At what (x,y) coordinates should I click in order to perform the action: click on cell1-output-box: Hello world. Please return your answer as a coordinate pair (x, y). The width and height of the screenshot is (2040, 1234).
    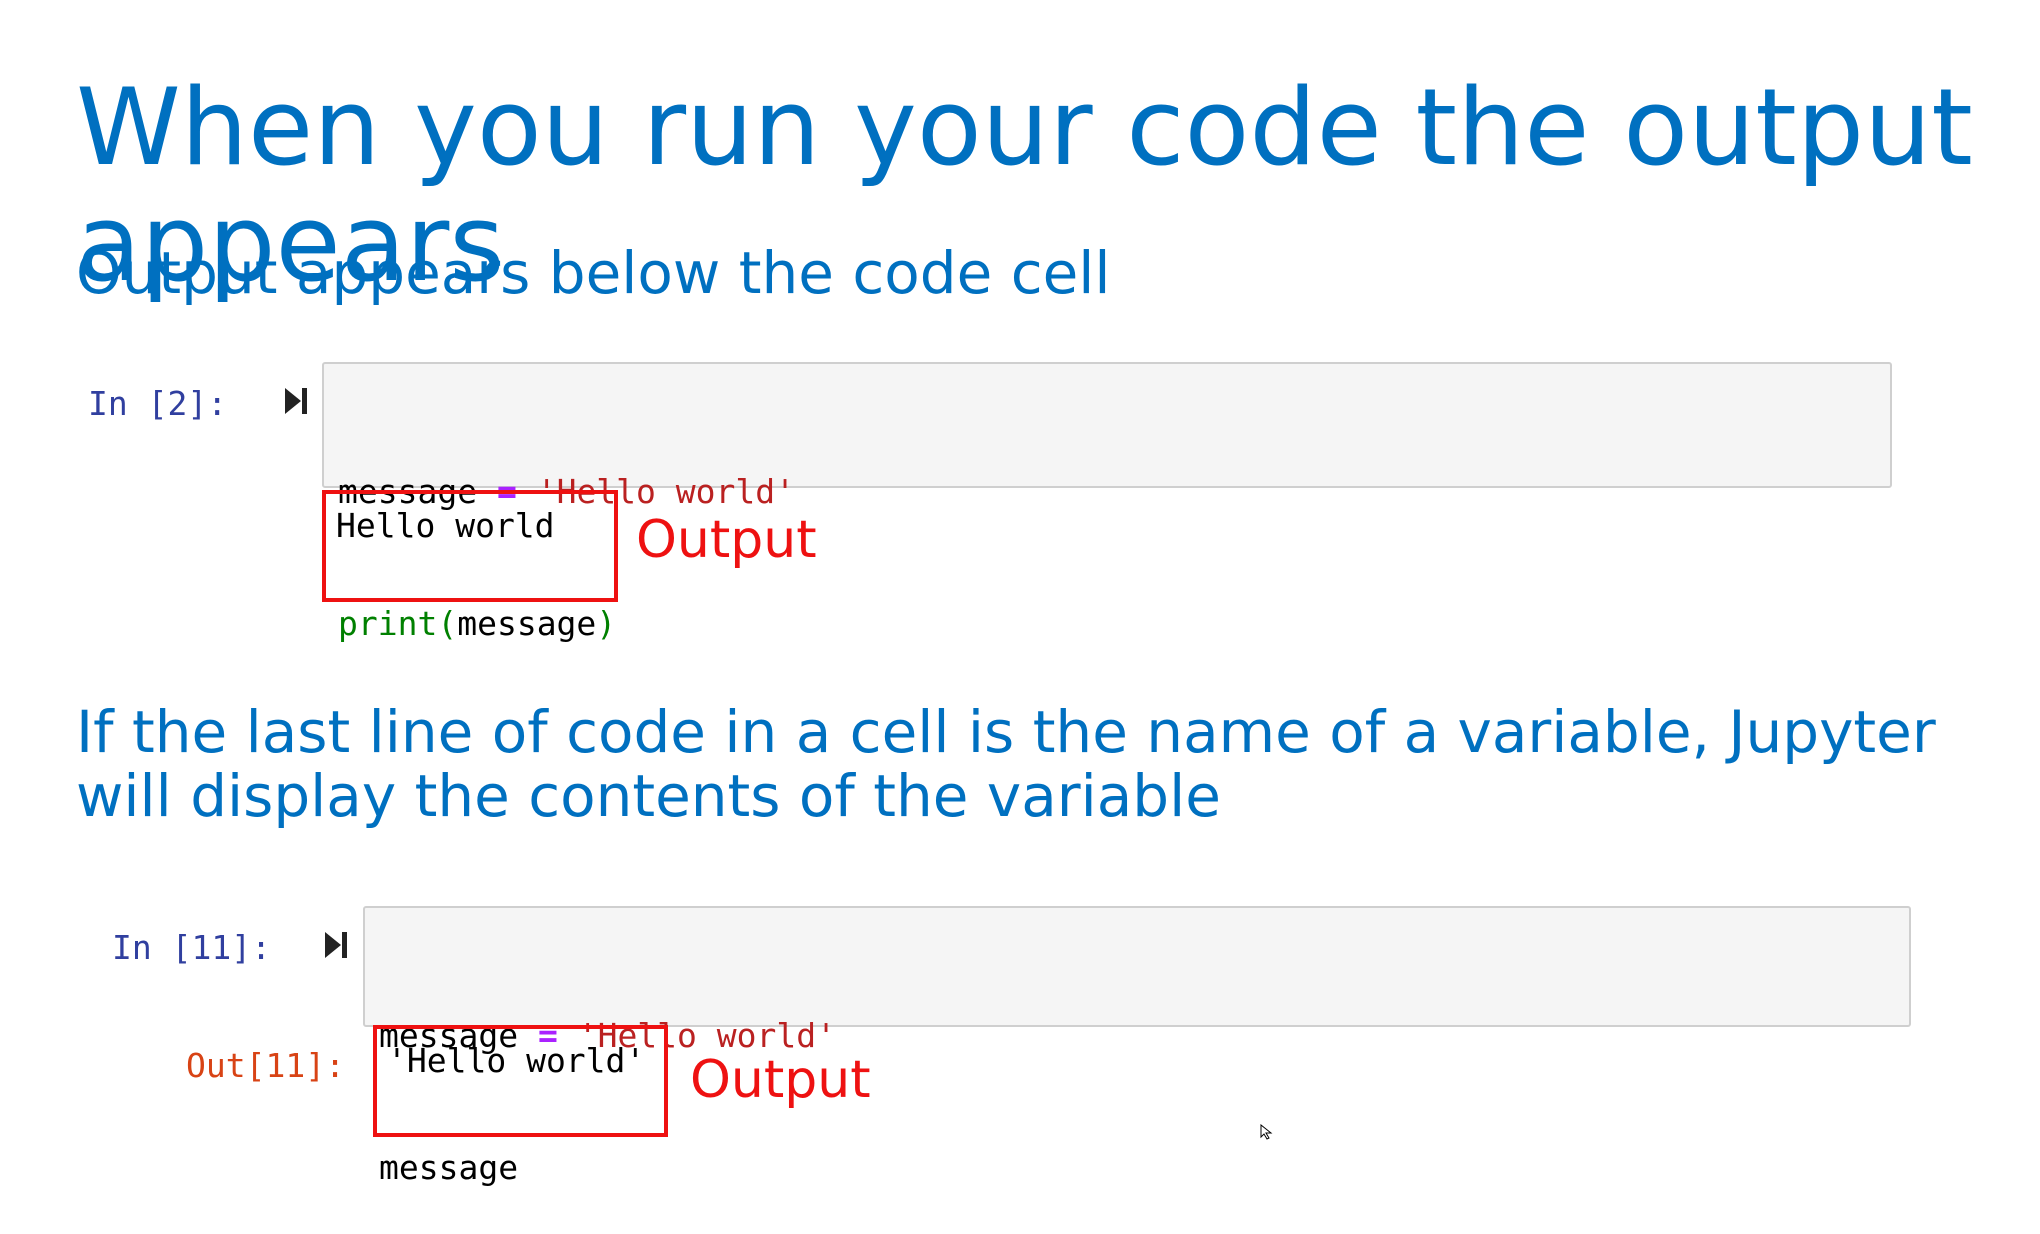
    Looking at the image, I should click on (470, 546).